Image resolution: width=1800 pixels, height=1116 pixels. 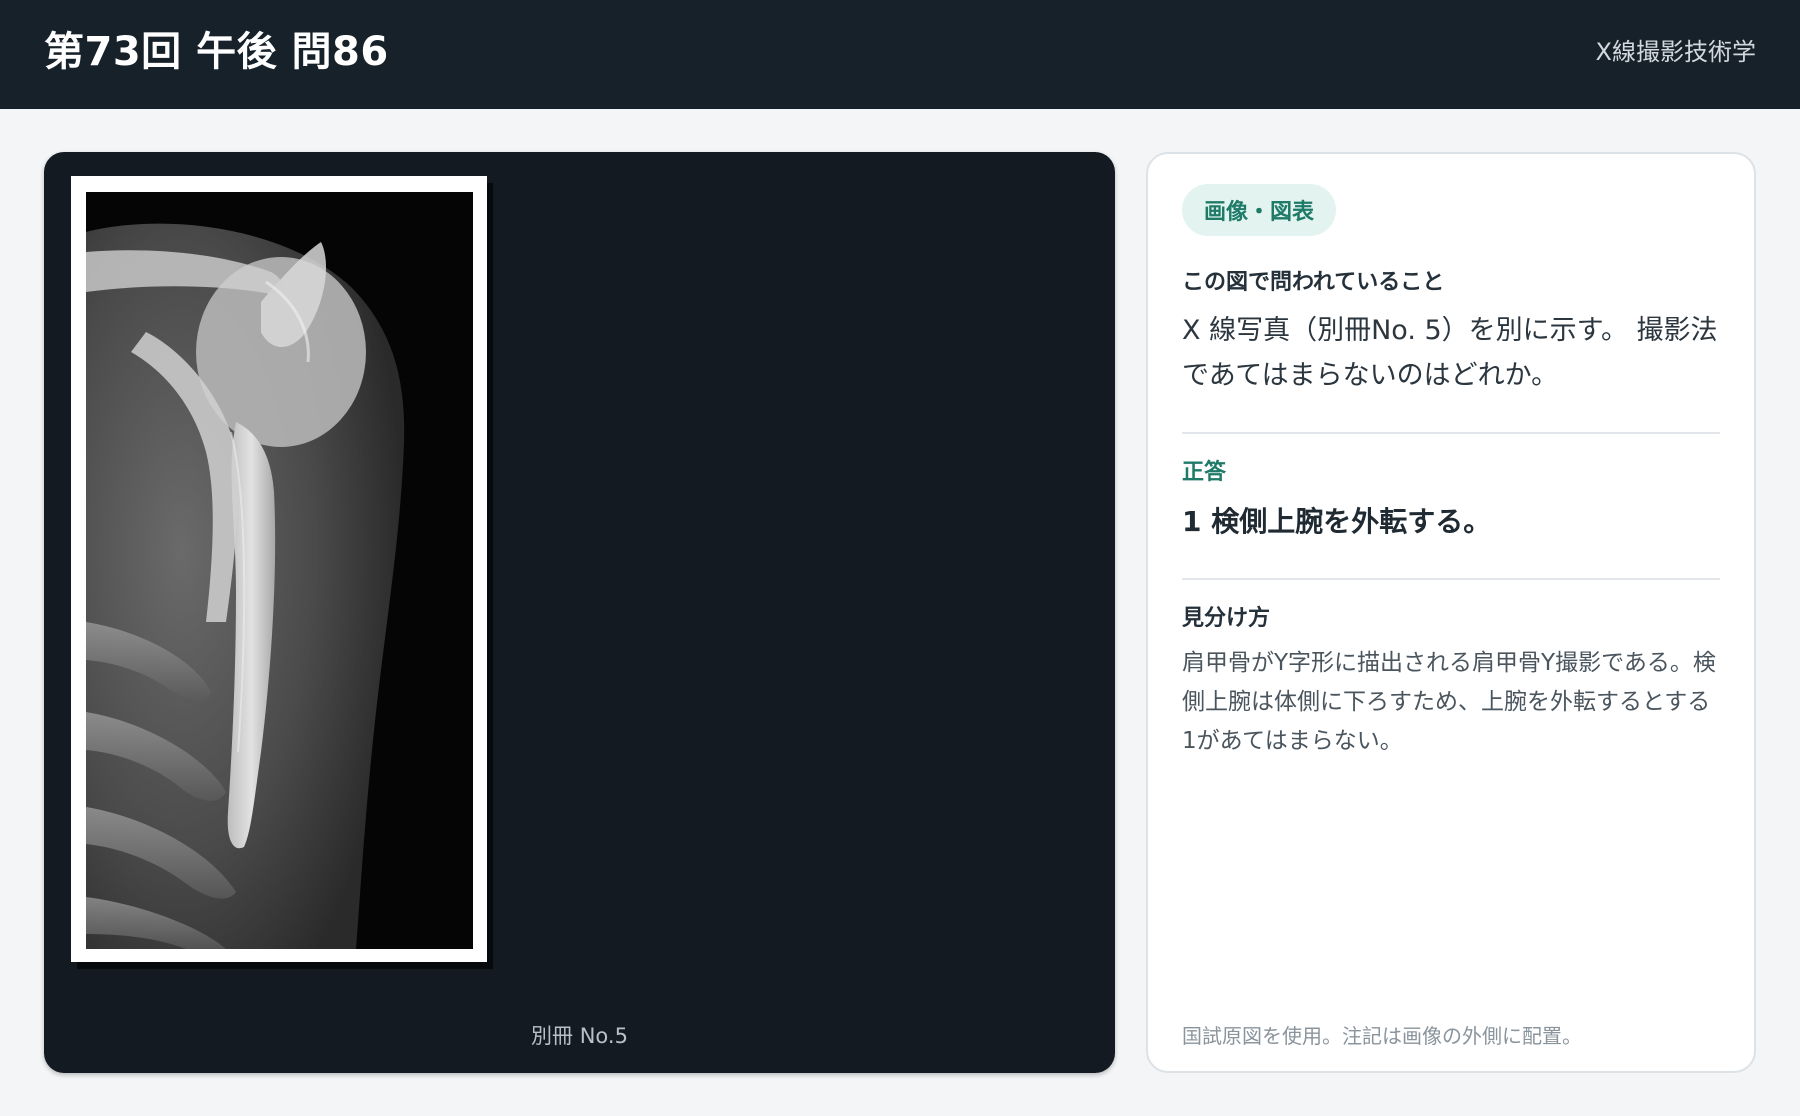 What do you see at coordinates (1204, 472) in the screenshot?
I see `answer-label: 正答` at bounding box center [1204, 472].